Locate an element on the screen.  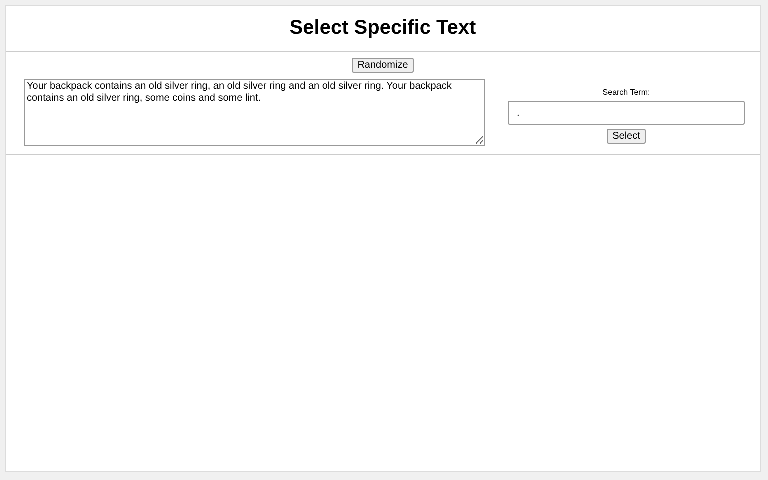
randomize-button: Randomize is located at coordinates (383, 65).